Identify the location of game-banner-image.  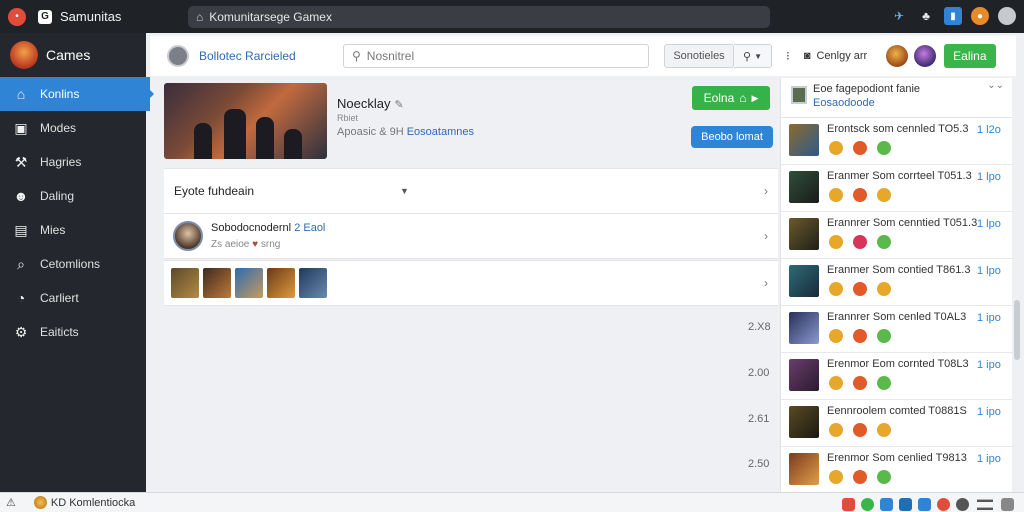
(245, 121).